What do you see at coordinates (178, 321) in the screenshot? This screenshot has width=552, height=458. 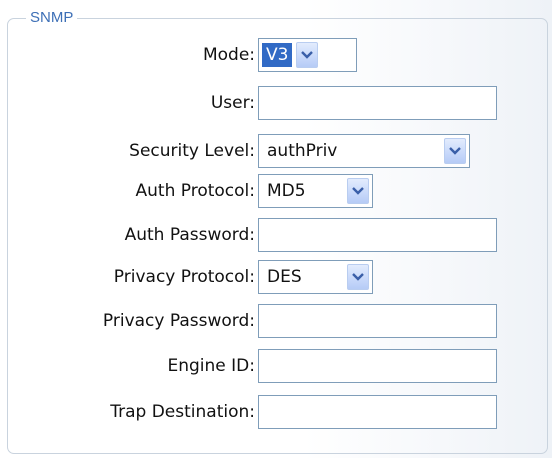 I see `privacy-password-label: Privacy Password:` at bounding box center [178, 321].